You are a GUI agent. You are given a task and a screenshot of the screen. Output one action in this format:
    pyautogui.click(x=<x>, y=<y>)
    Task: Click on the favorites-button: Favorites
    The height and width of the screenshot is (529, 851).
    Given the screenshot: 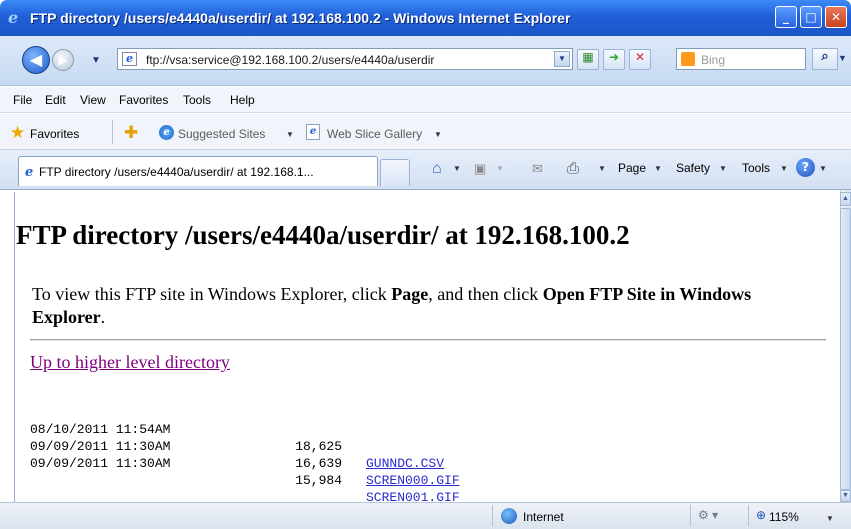 What is the action you would take?
    pyautogui.click(x=54, y=134)
    